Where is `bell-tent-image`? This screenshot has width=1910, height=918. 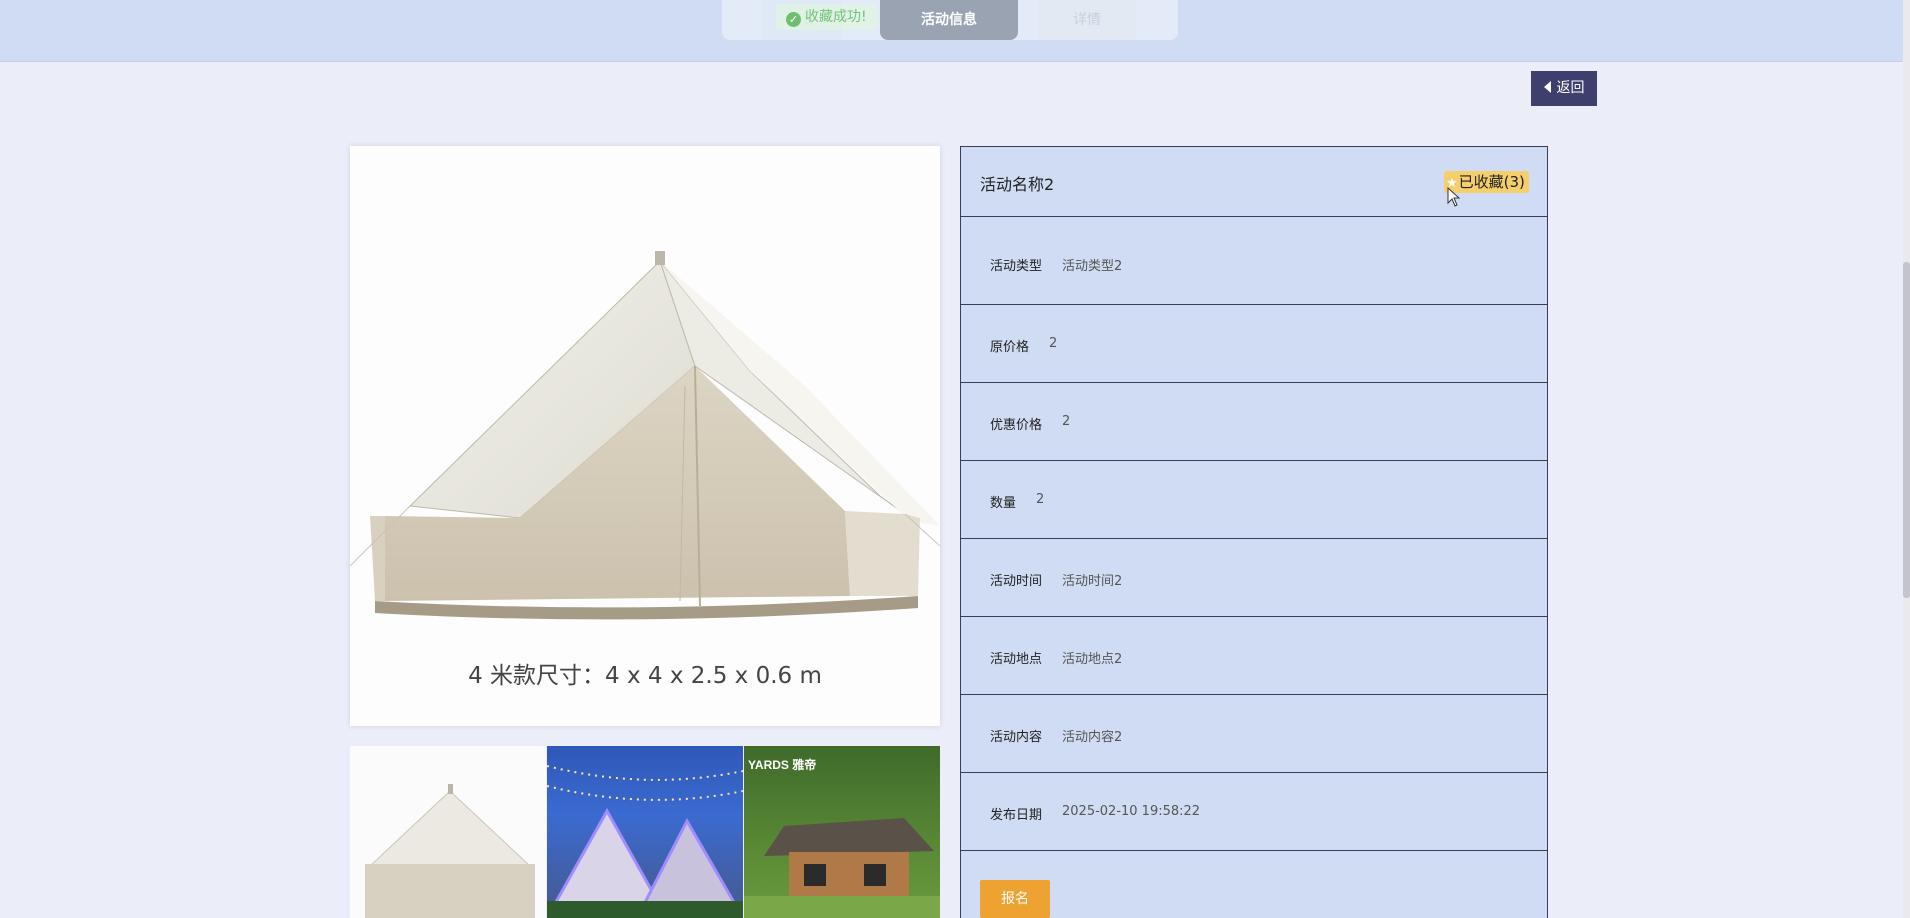
bell-tent-image is located at coordinates (645, 435).